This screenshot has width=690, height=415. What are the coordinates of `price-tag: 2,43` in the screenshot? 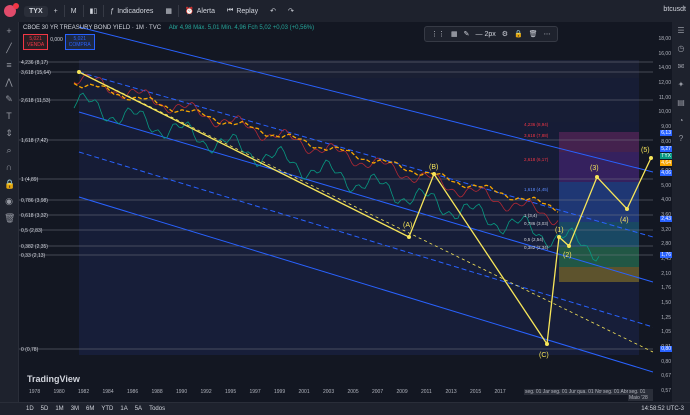 It's located at (666, 219).